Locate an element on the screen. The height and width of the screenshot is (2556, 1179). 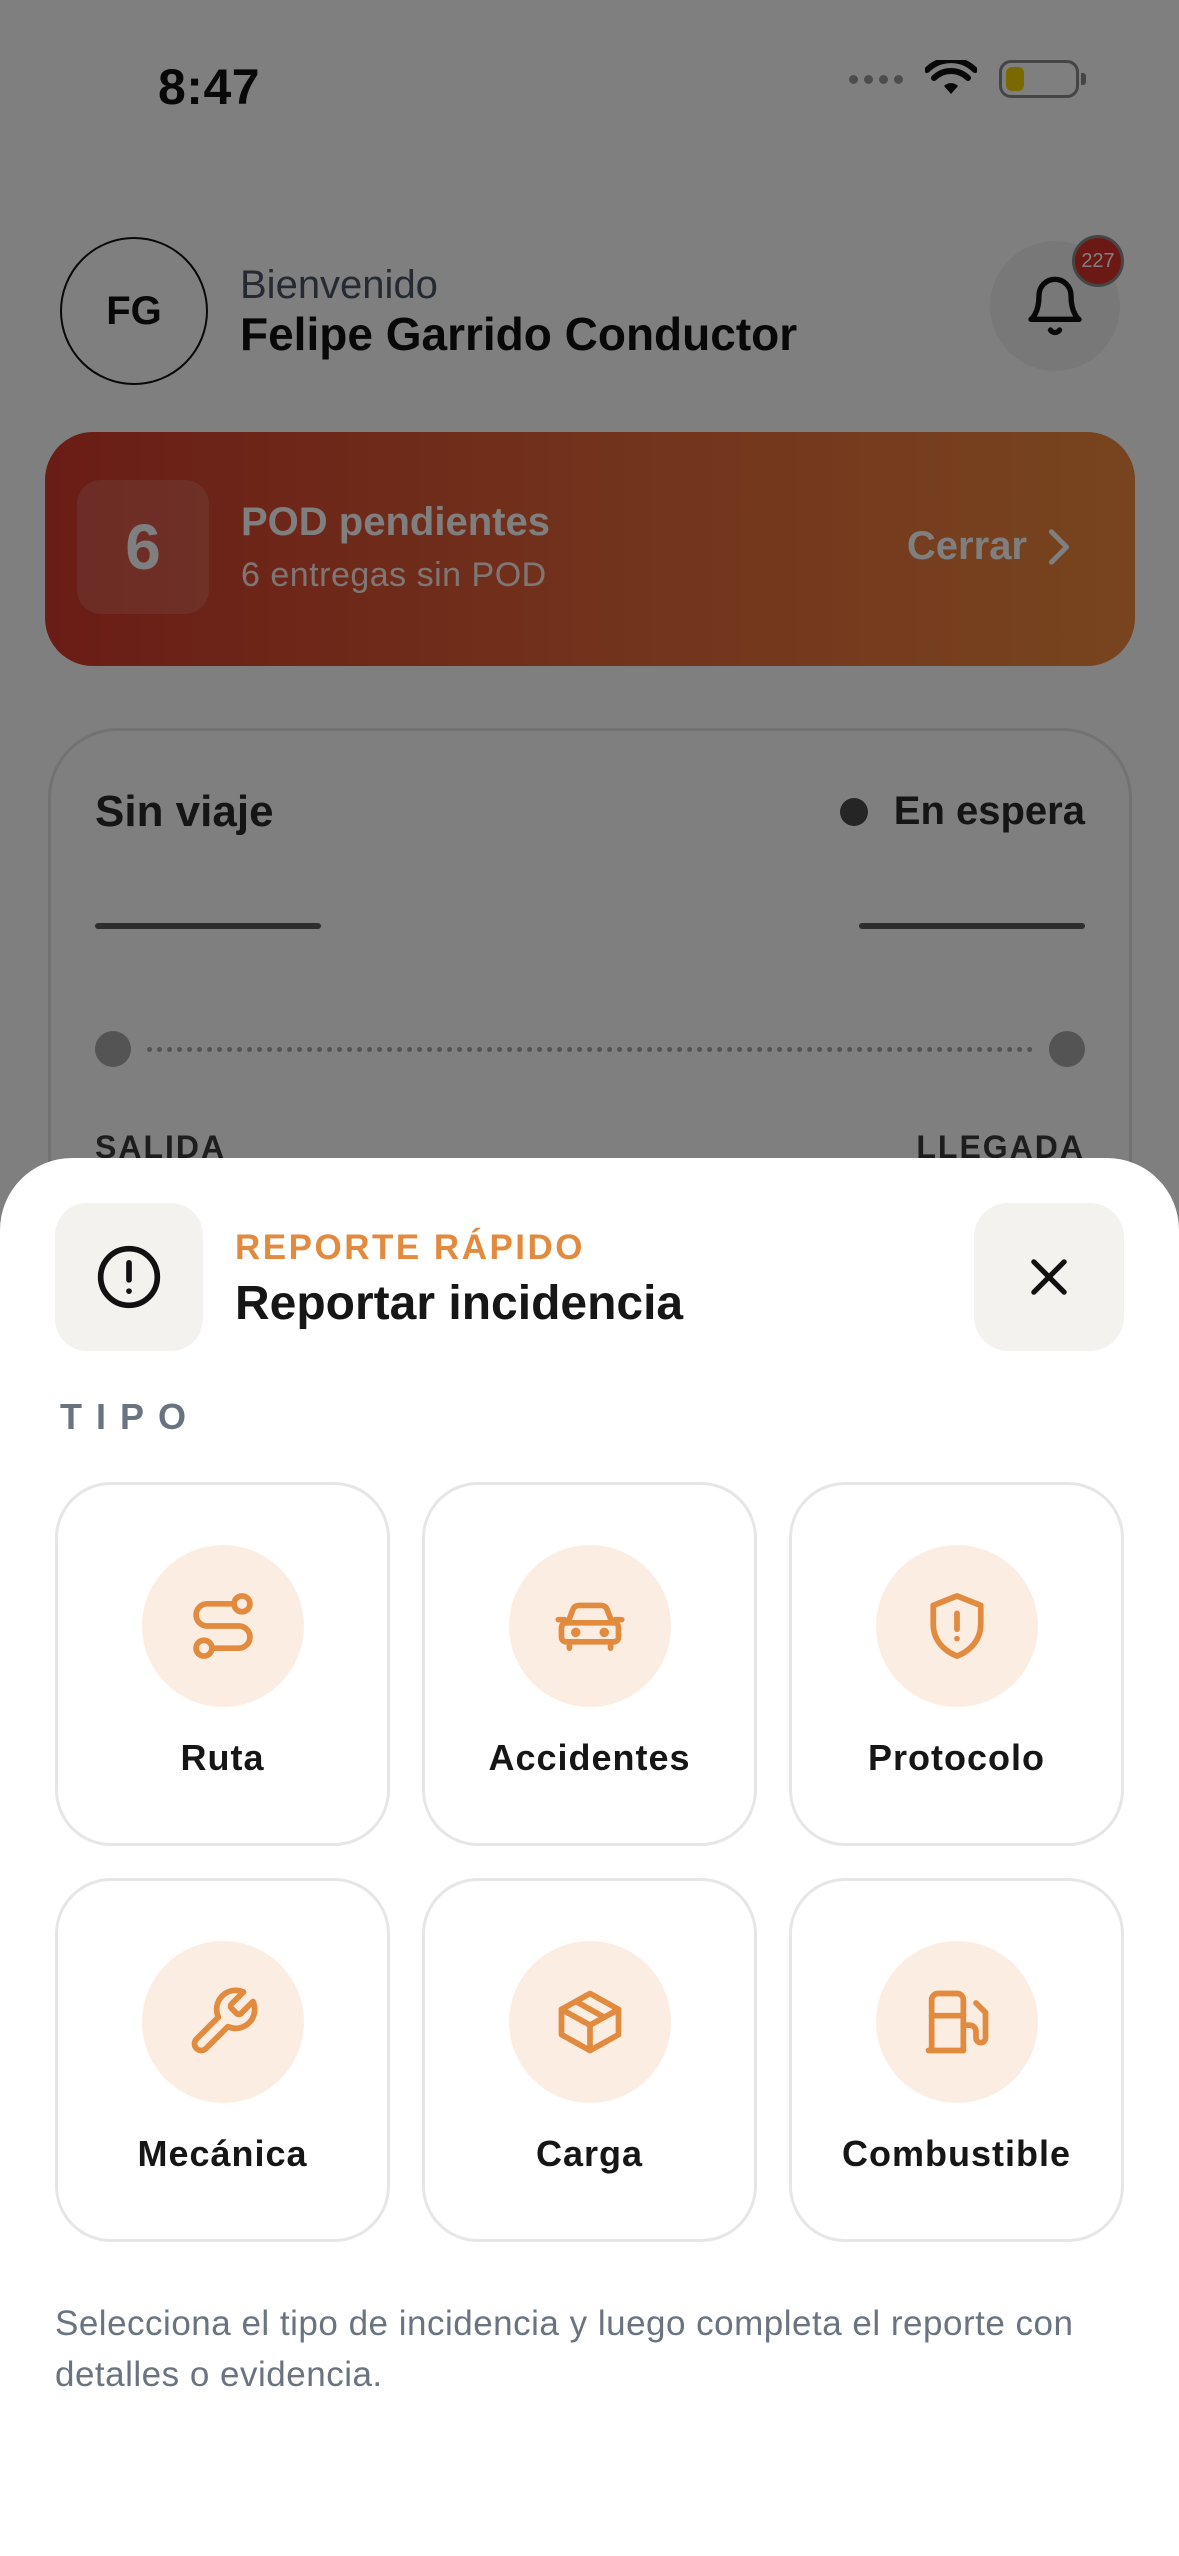
incident-type-label: Combustible is located at coordinates (956, 2153).